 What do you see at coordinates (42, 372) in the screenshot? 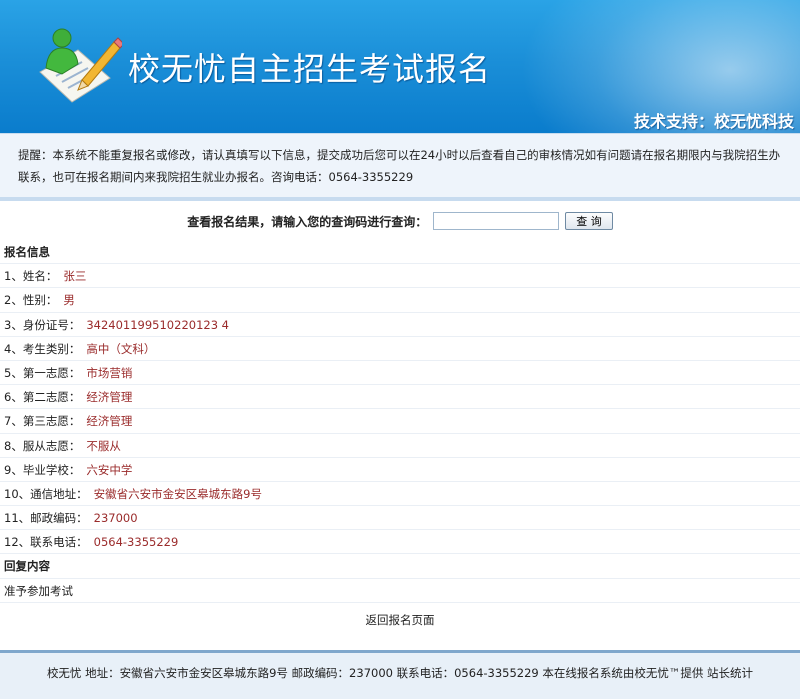
I see `field-label: 5、第一志愿：` at bounding box center [42, 372].